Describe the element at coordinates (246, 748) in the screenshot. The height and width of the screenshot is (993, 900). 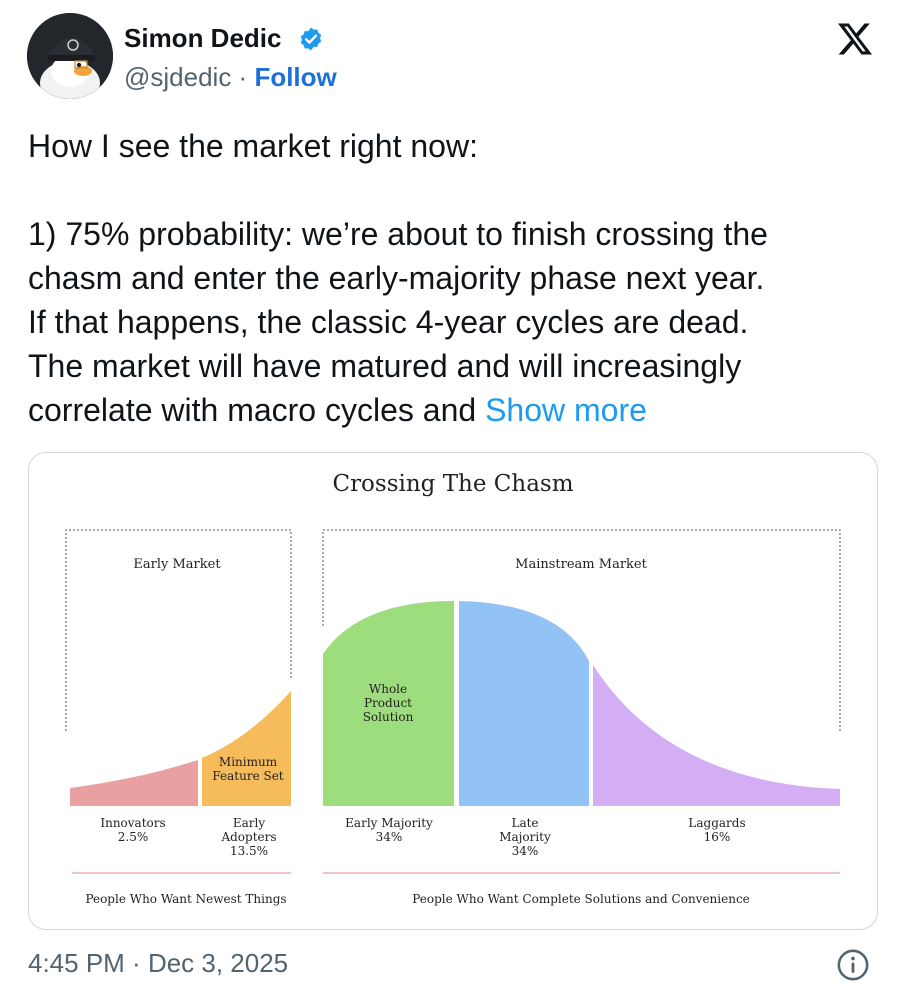
I see `early-adopters-segment` at that location.